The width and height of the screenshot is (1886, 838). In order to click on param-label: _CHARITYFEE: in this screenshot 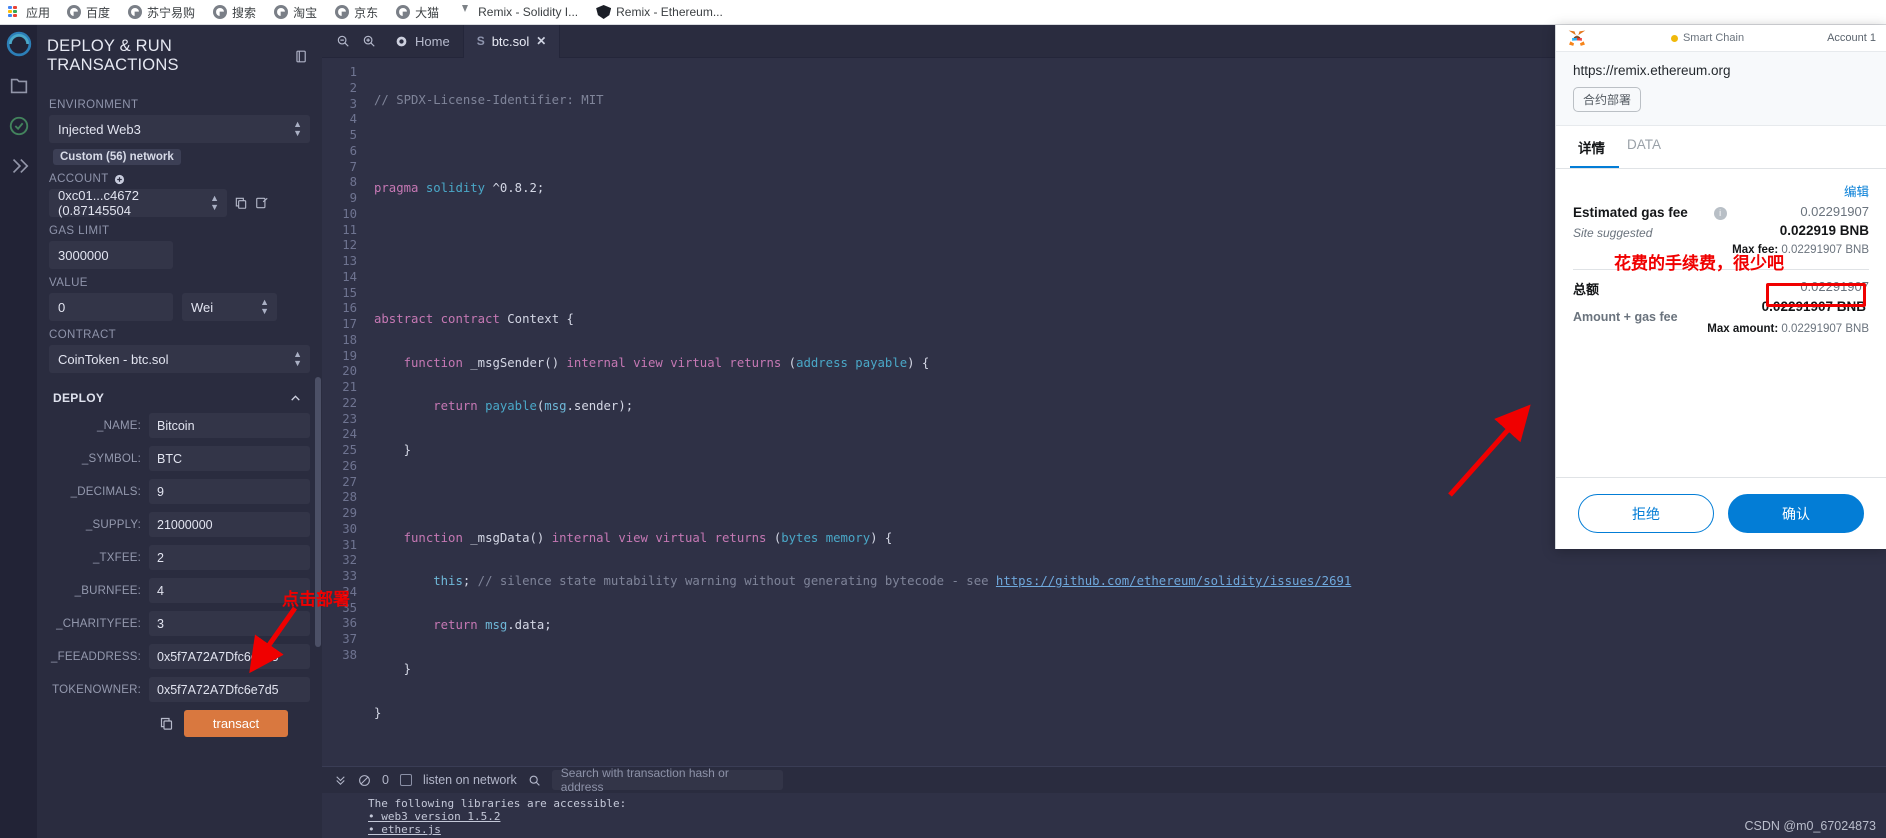, I will do `click(98, 623)`.